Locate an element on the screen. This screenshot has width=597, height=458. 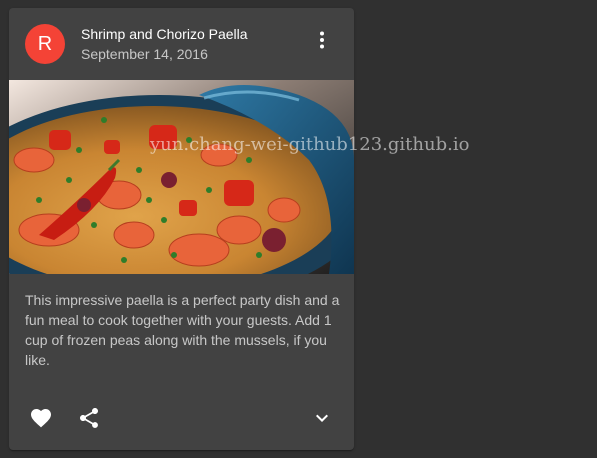
favorite-button is located at coordinates (41, 418).